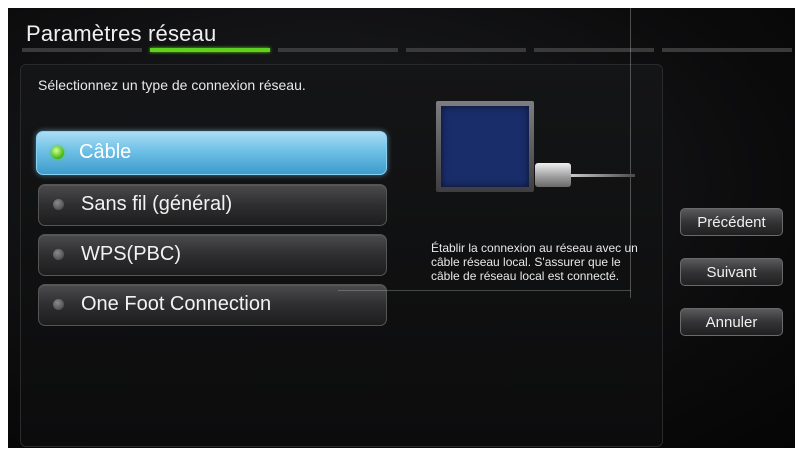 Image resolution: width=799 pixels, height=454 pixels. Describe the element at coordinates (176, 304) in the screenshot. I see `option-label: One Foot Connection` at that location.